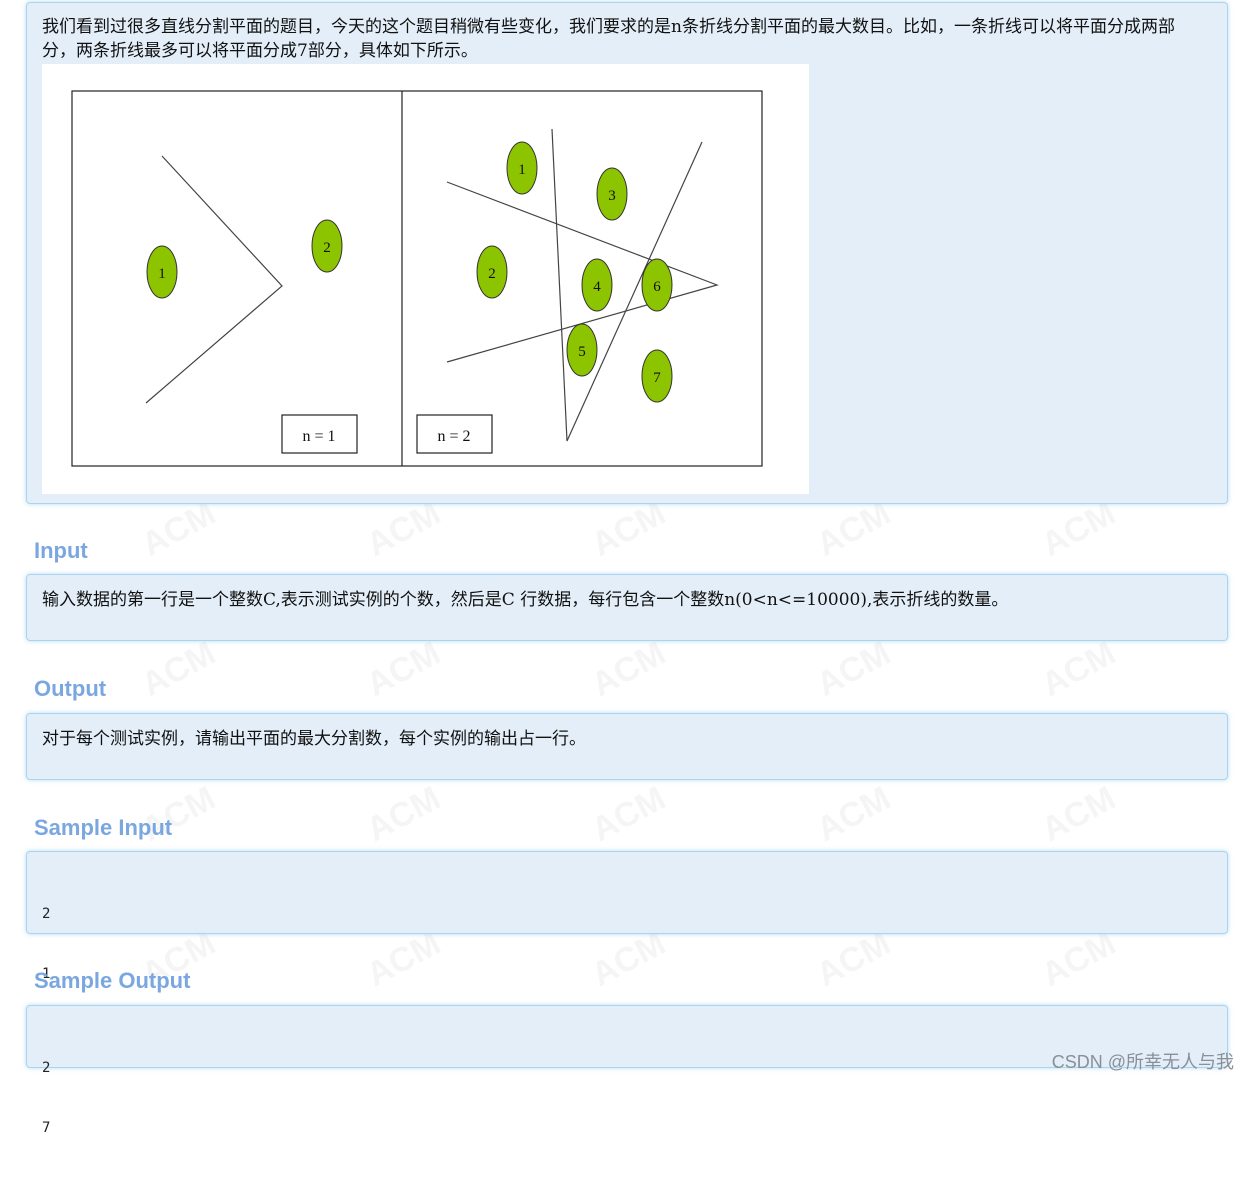  Describe the element at coordinates (627, 746) in the screenshot. I see `output-panel: 对于每个测试实例，请输出平面的最大分割数，每个实例的输出占一行。` at that location.